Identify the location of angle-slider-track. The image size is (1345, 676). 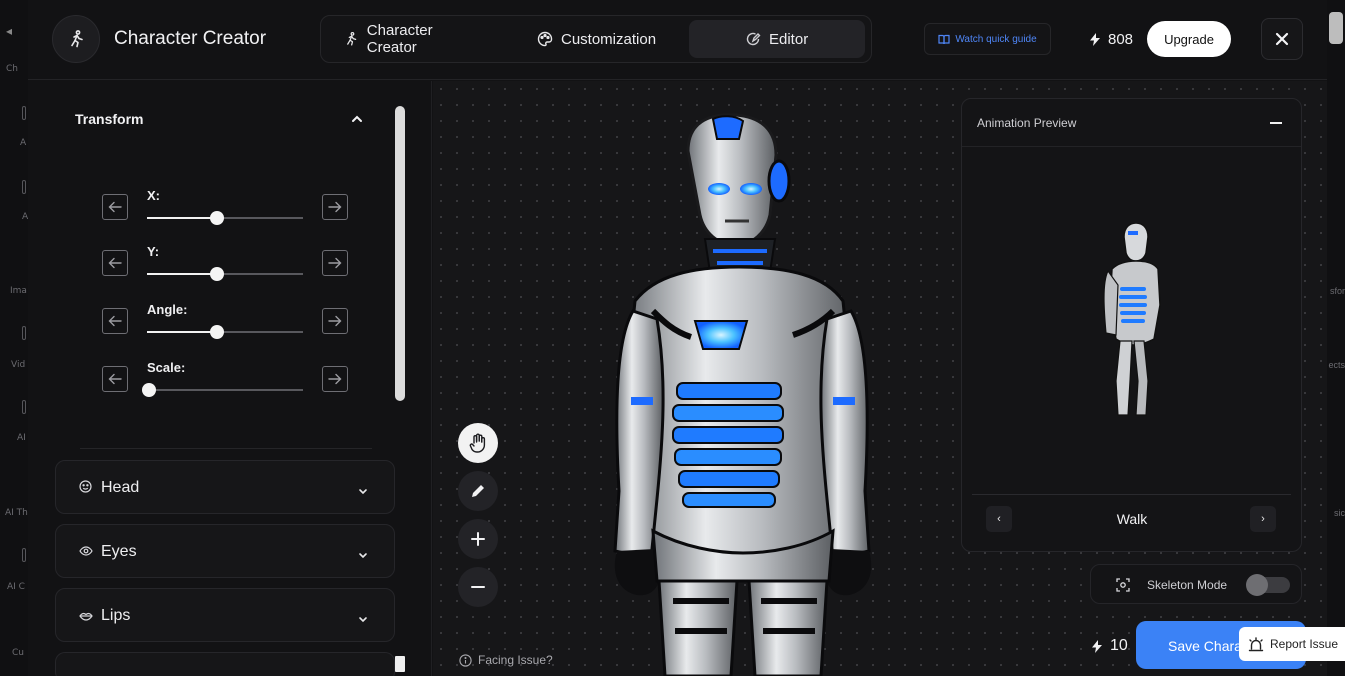
(225, 332).